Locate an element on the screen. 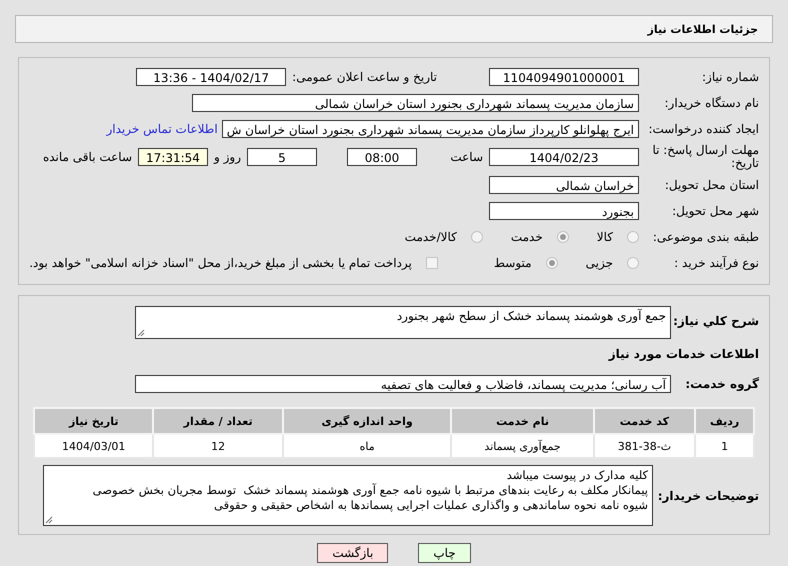 This screenshot has height=566, width=788. column-header: تعداد / مقدار is located at coordinates (218, 421).